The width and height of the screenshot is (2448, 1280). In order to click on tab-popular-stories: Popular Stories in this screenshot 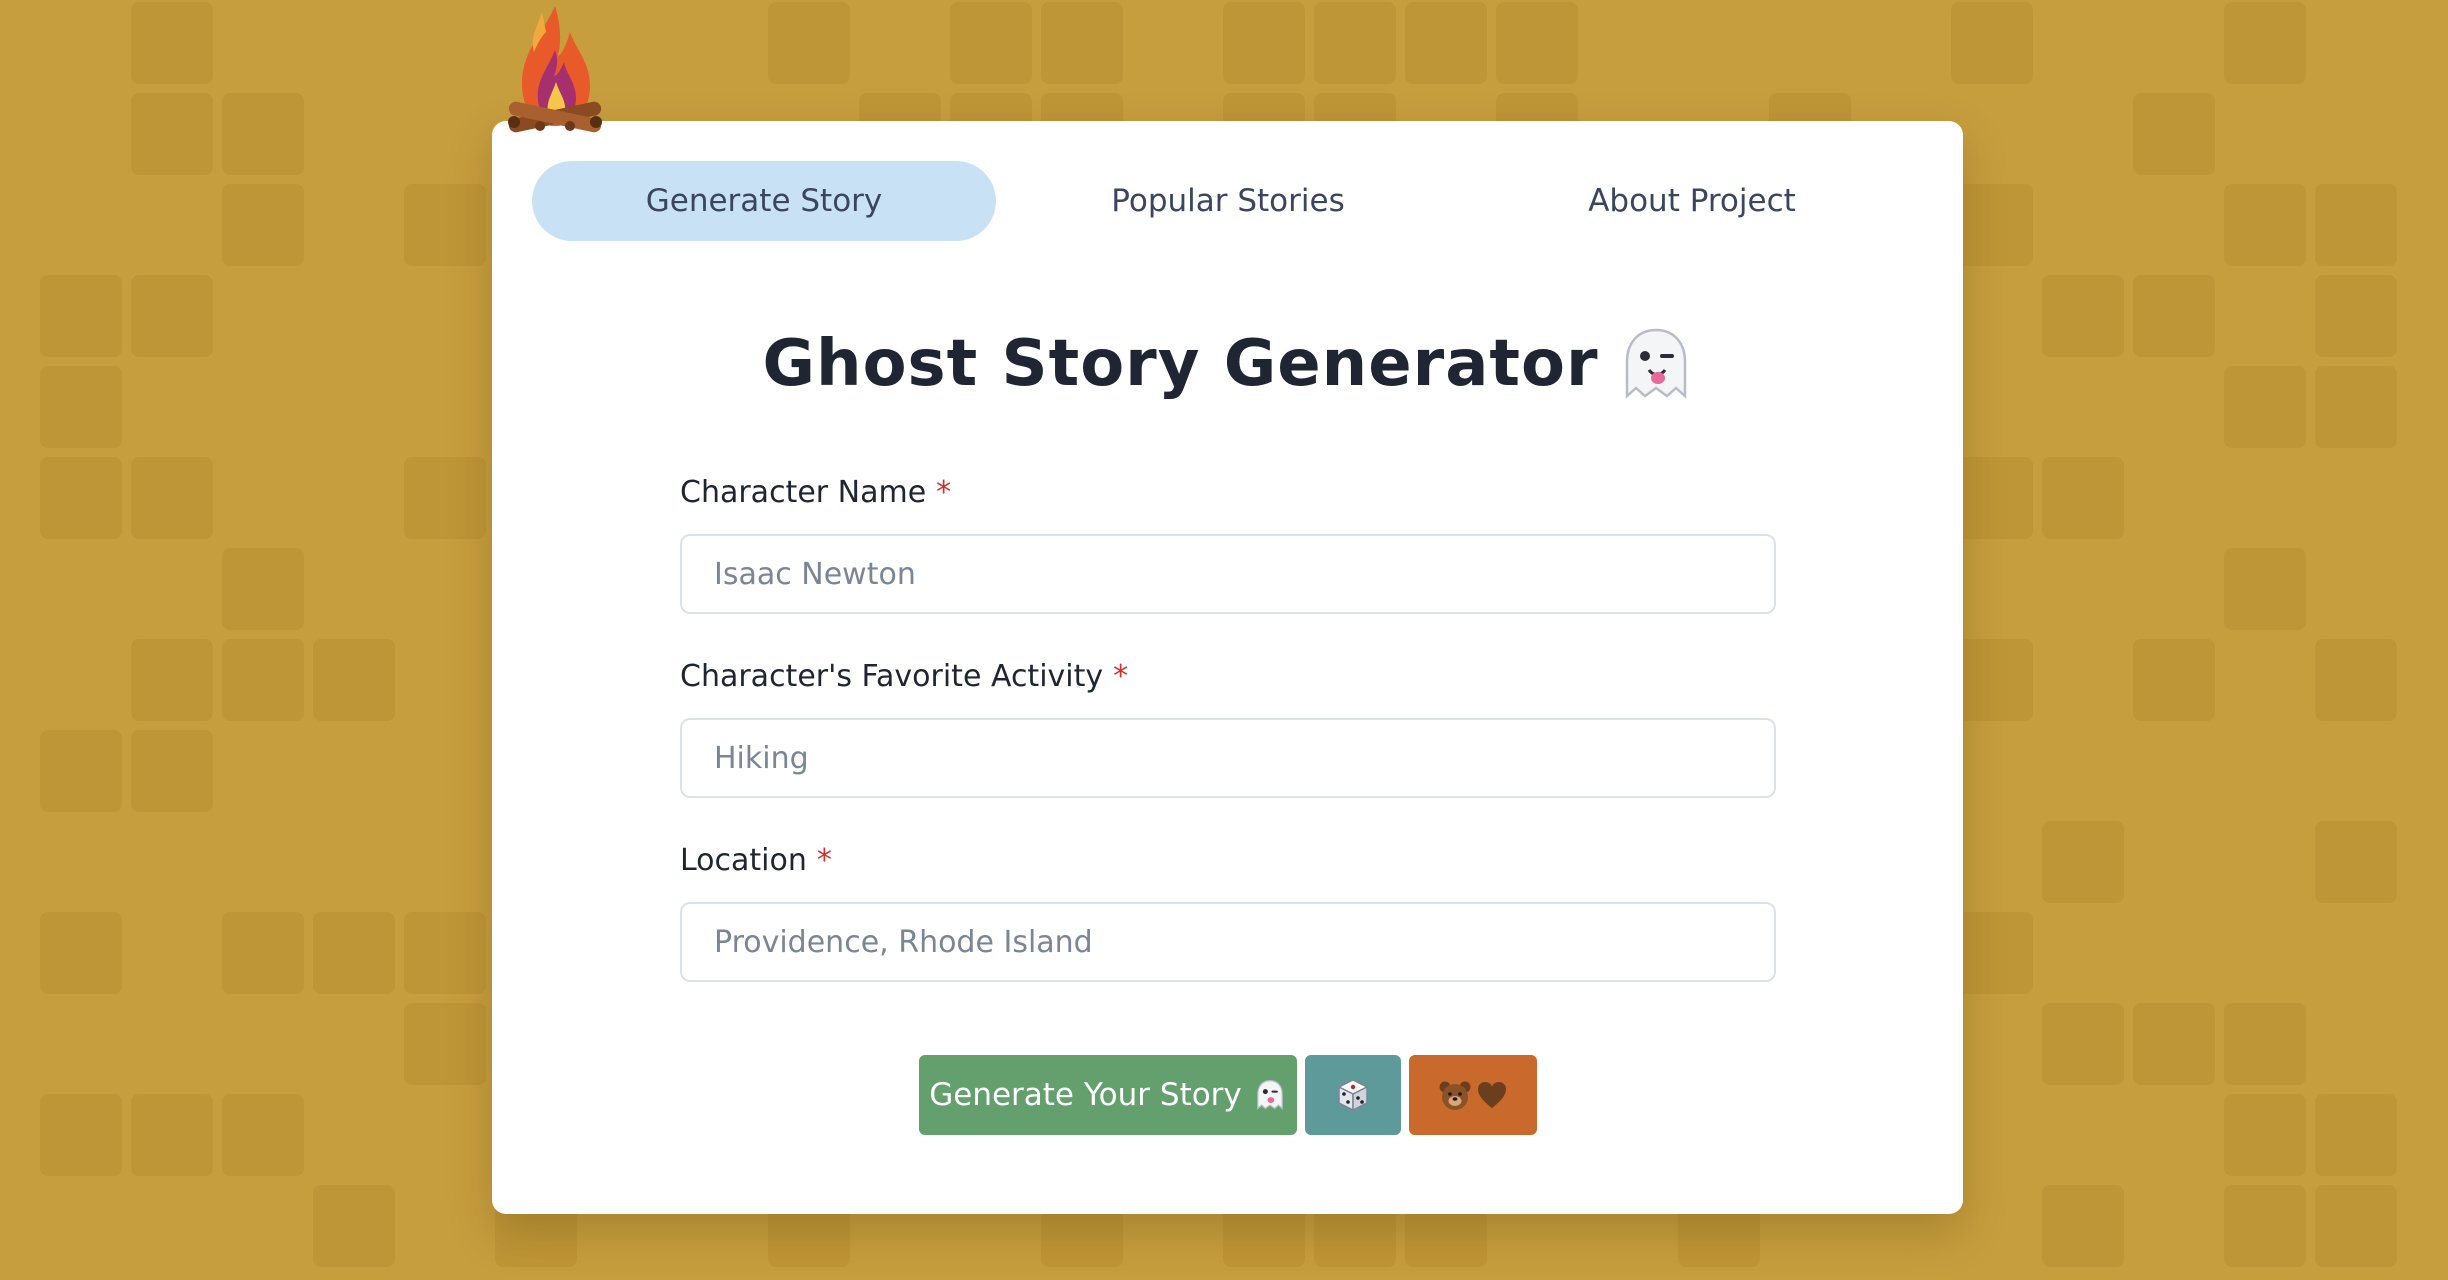, I will do `click(1228, 201)`.